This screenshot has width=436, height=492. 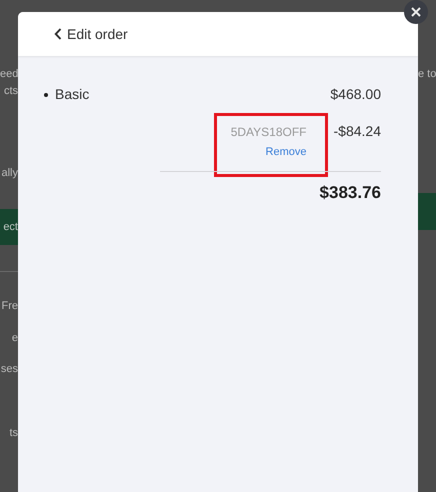 I want to click on back-button: Edit order, so click(x=91, y=34).